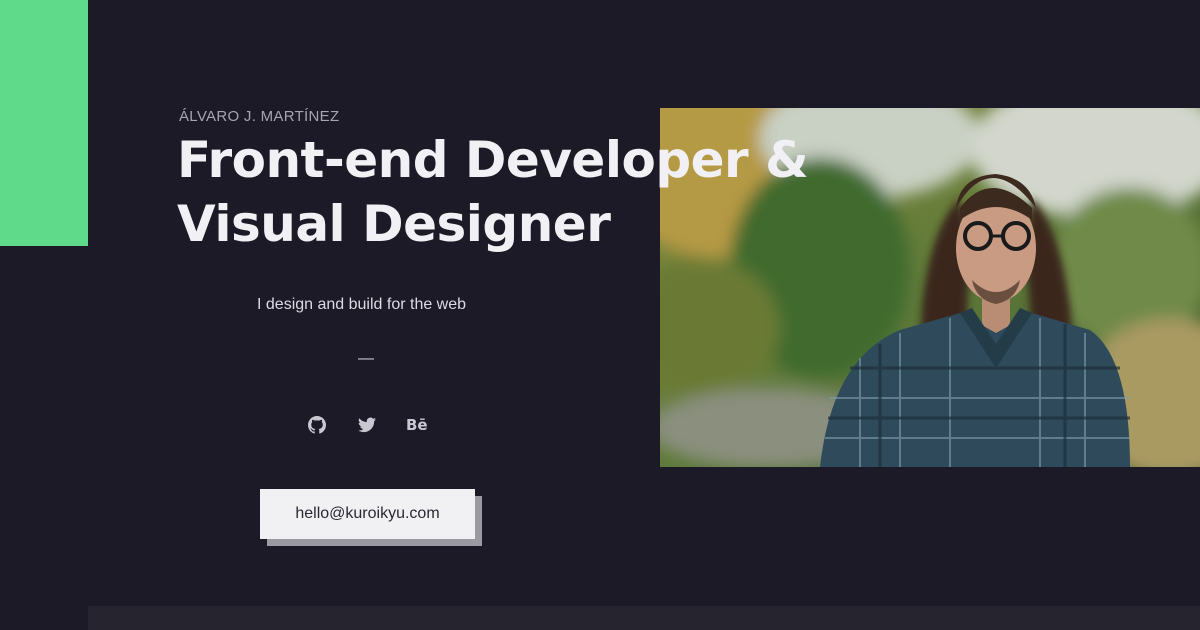  I want to click on email-button: hello@kuroikyu.com, so click(367, 514).